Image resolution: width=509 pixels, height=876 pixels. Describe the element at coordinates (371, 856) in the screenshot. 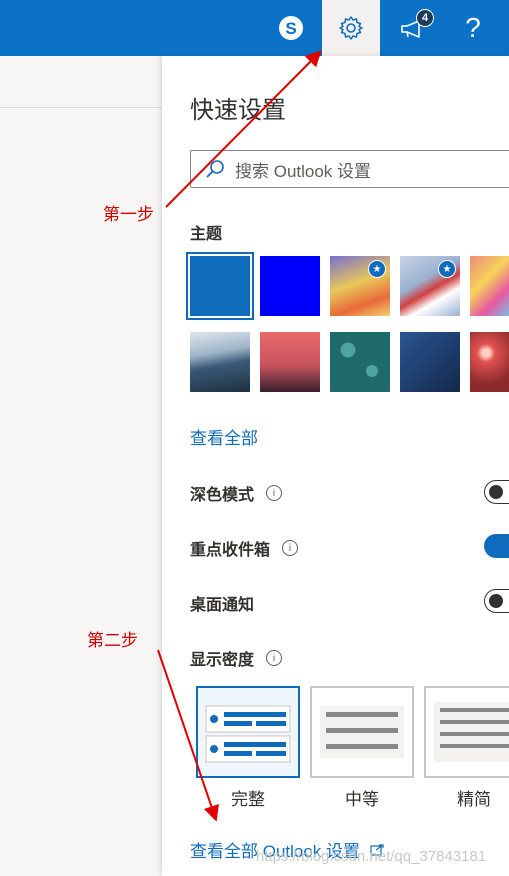

I see `watermark: https://blog.csdn.net/qq_37843181` at that location.